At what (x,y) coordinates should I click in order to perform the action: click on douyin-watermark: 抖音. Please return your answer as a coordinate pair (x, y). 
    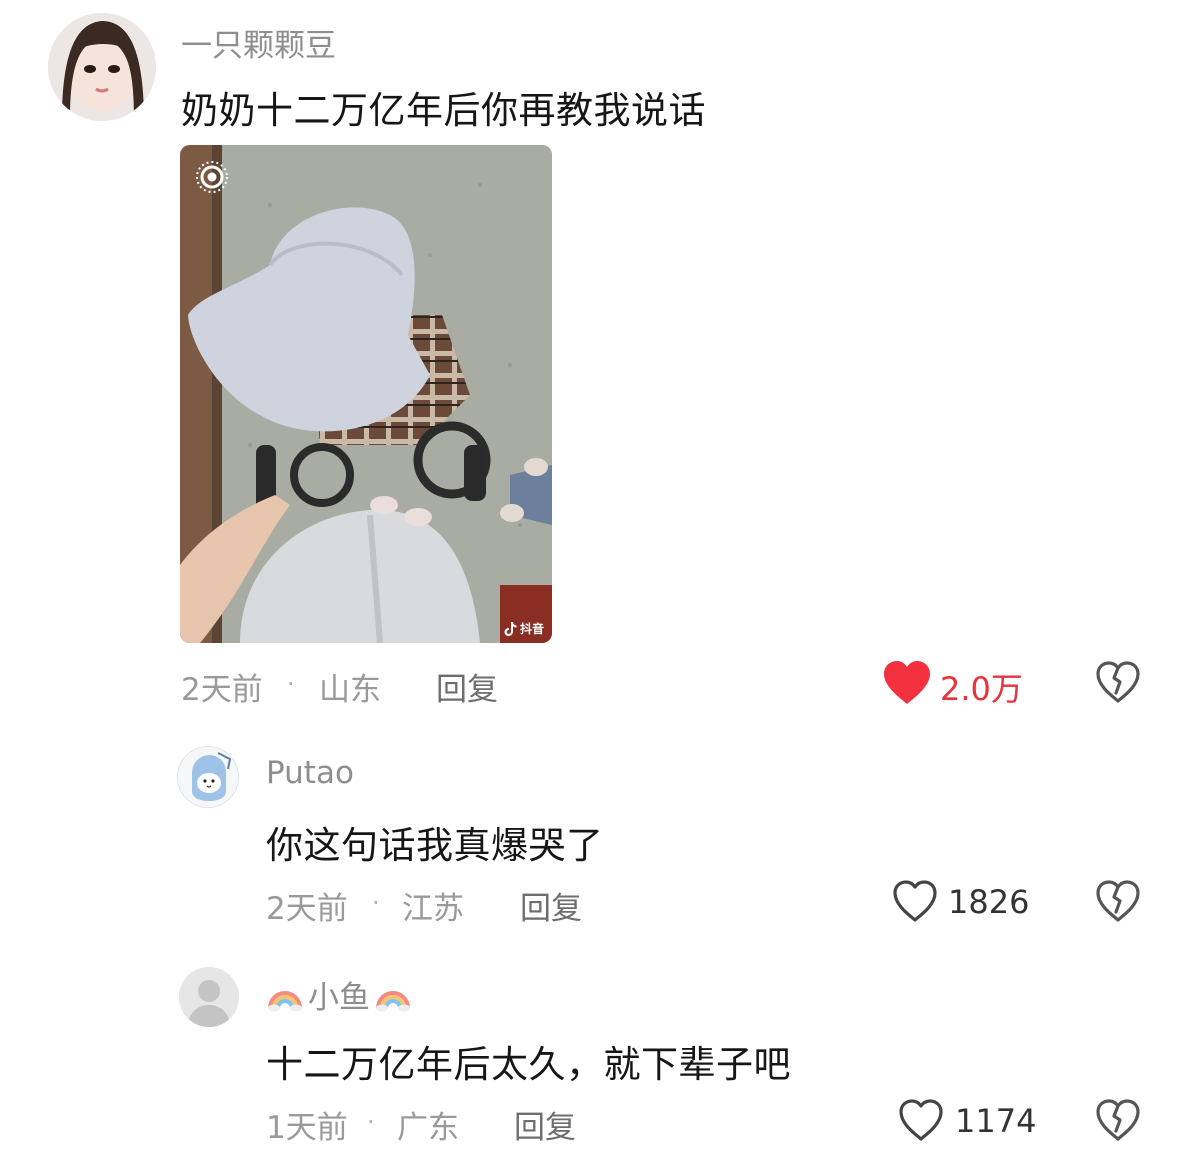
    Looking at the image, I should click on (524, 628).